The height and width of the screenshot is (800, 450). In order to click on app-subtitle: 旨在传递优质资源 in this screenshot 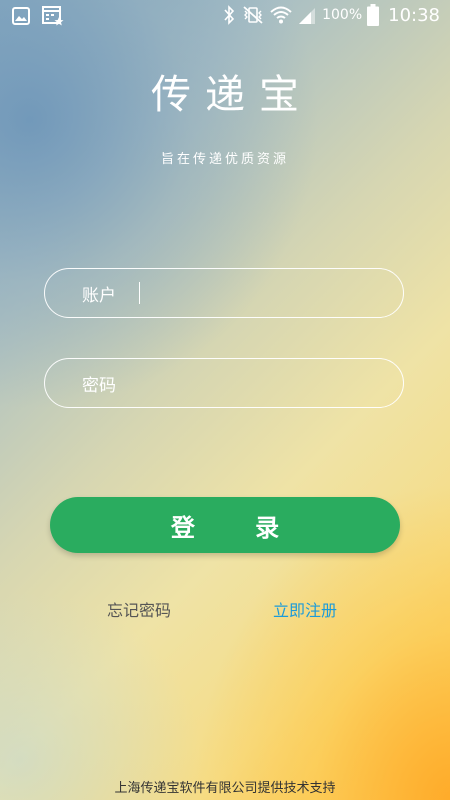, I will do `click(224, 159)`.